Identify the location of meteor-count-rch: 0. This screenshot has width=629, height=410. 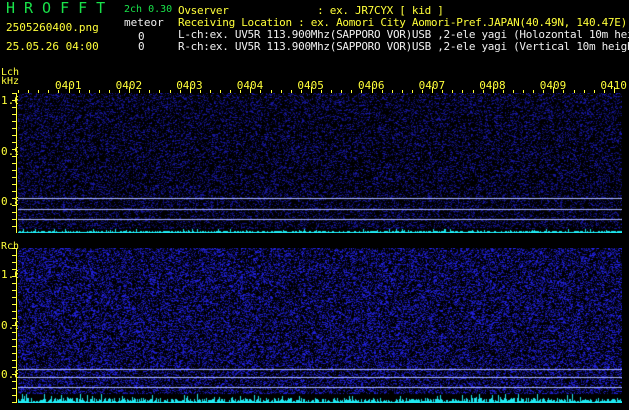
(141, 46).